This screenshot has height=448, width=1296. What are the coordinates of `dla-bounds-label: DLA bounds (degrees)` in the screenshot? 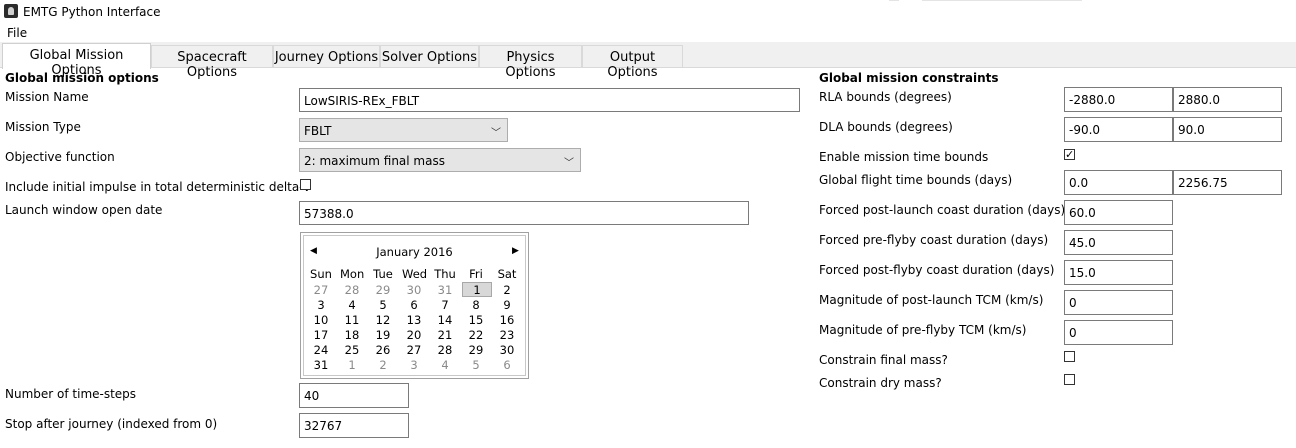 It's located at (886, 127).